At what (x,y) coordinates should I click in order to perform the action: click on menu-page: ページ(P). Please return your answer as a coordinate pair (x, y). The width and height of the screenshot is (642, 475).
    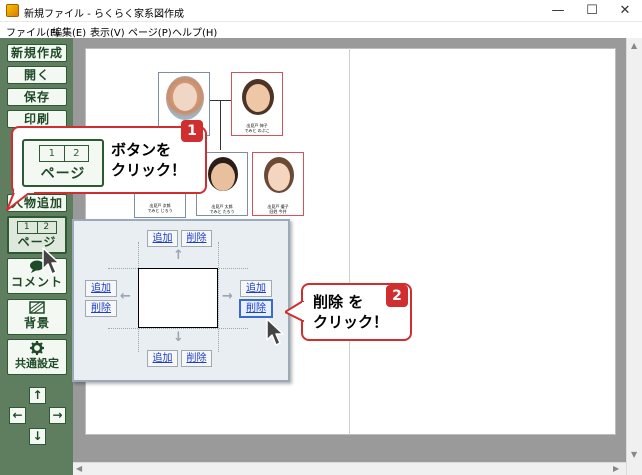
    Looking at the image, I should click on (150, 31).